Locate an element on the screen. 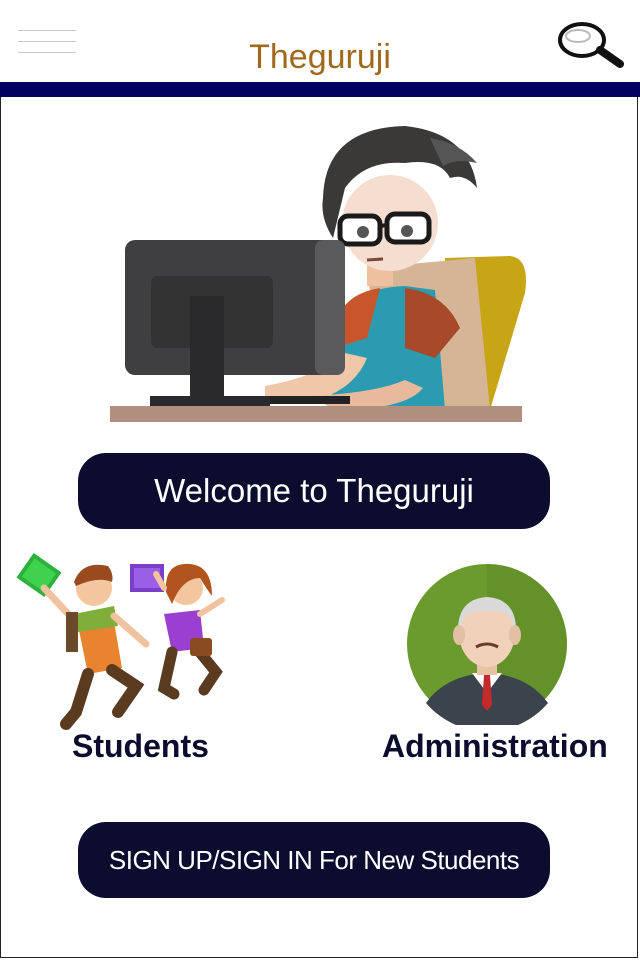 The width and height of the screenshot is (640, 960). students-jumping-illustration is located at coordinates (123, 640).